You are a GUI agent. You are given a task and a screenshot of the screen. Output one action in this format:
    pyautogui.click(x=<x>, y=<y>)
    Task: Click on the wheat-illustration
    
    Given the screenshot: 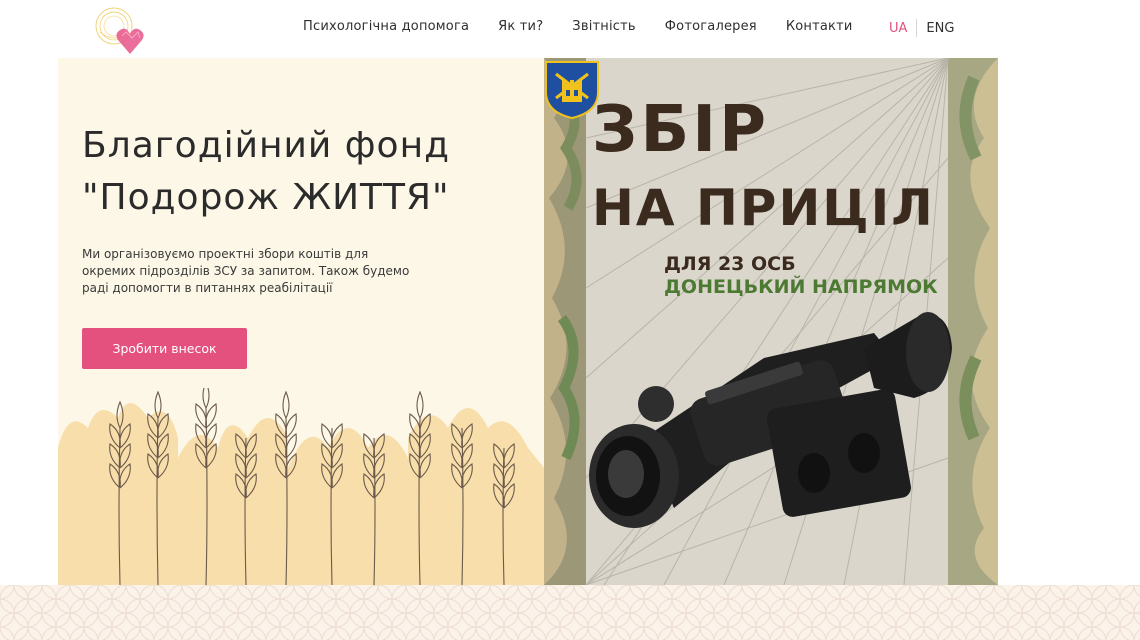 What is the action you would take?
    pyautogui.click(x=301, y=486)
    